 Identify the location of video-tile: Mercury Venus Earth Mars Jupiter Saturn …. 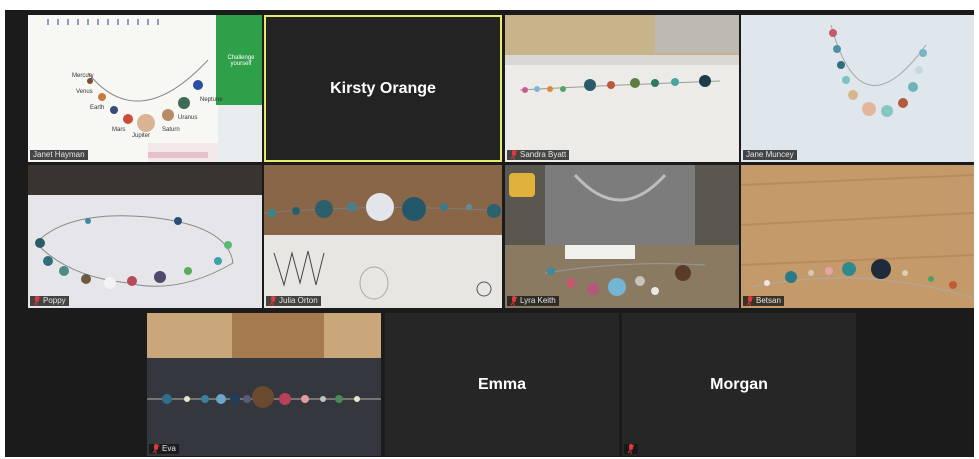
(145, 88).